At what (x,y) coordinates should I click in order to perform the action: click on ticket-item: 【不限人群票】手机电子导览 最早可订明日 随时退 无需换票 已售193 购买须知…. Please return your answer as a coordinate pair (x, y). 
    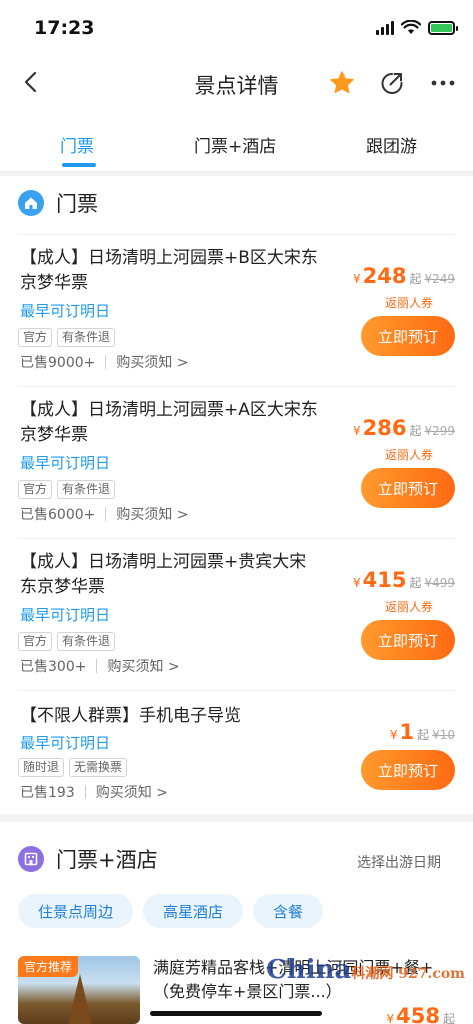
    Looking at the image, I should click on (236, 759).